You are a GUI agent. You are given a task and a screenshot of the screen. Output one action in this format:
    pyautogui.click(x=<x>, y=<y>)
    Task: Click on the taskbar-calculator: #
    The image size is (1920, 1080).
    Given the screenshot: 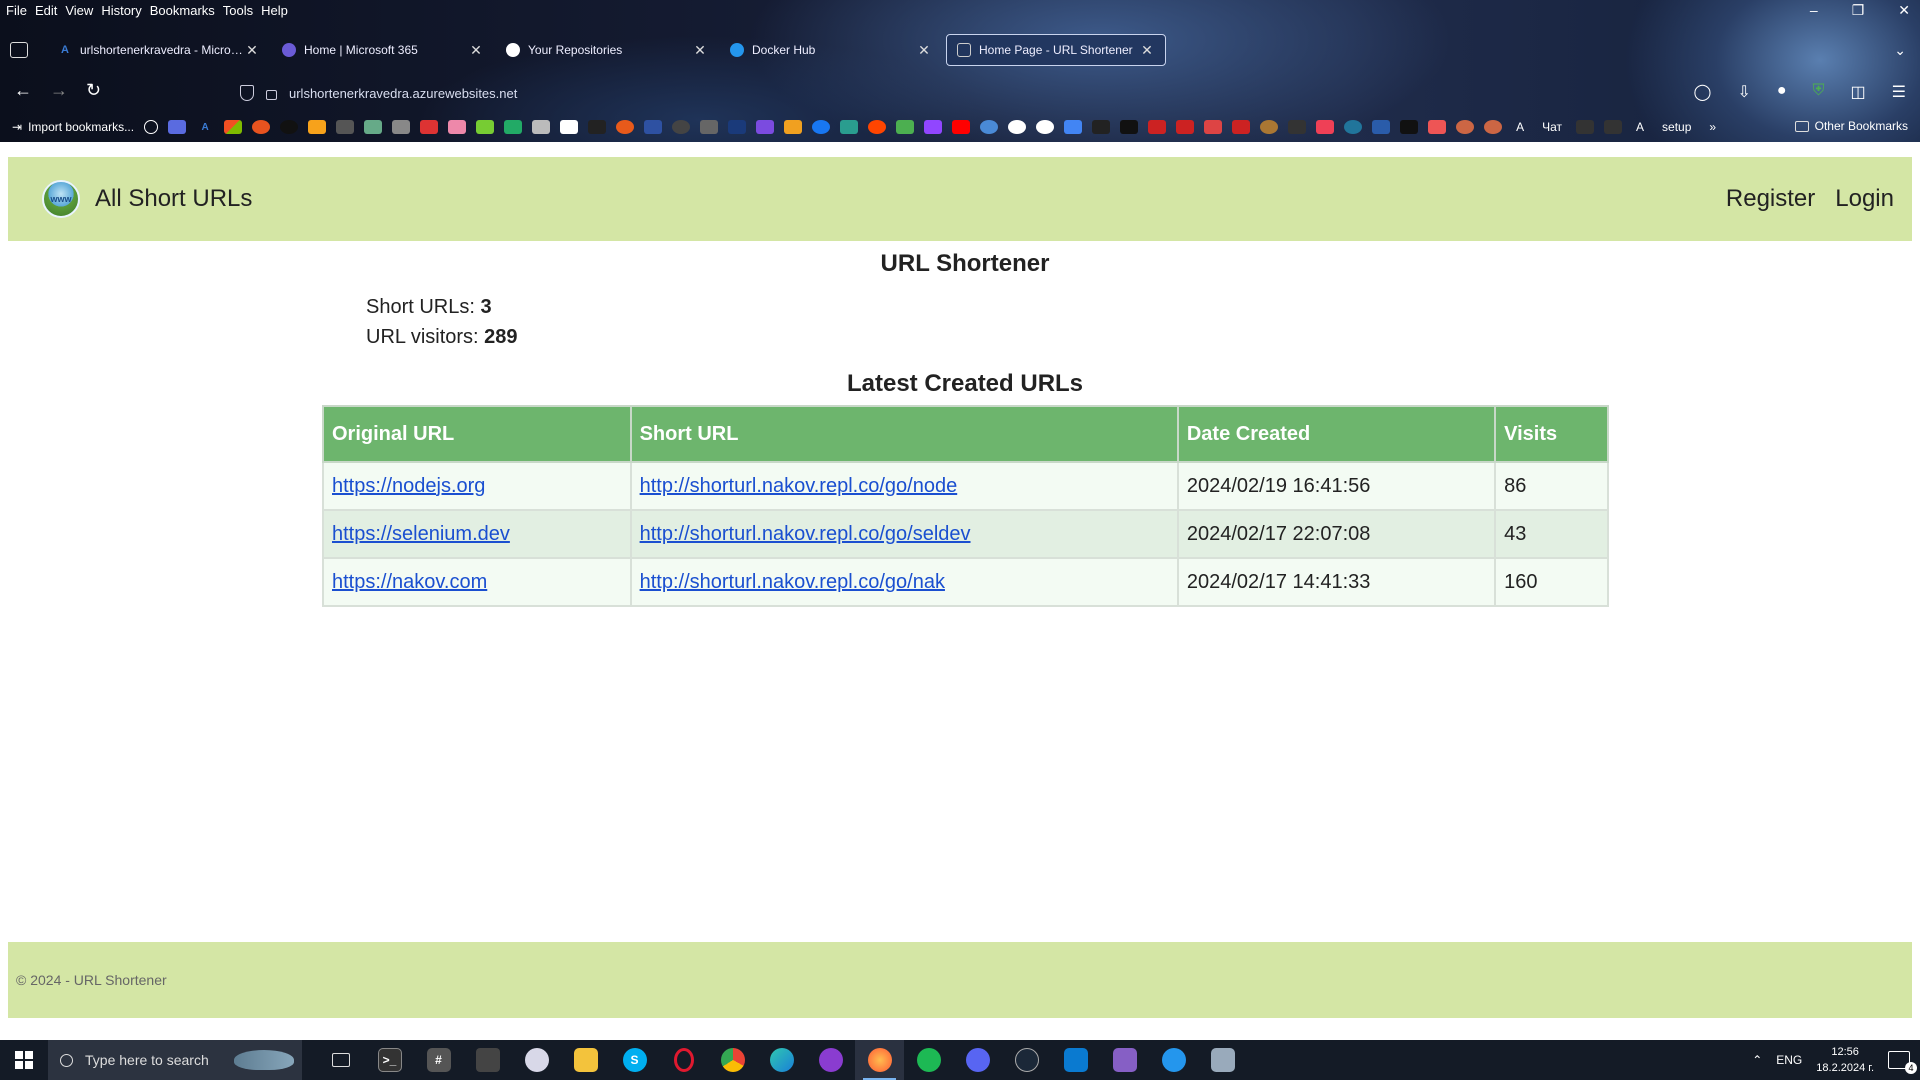 What is the action you would take?
    pyautogui.click(x=438, y=1060)
    